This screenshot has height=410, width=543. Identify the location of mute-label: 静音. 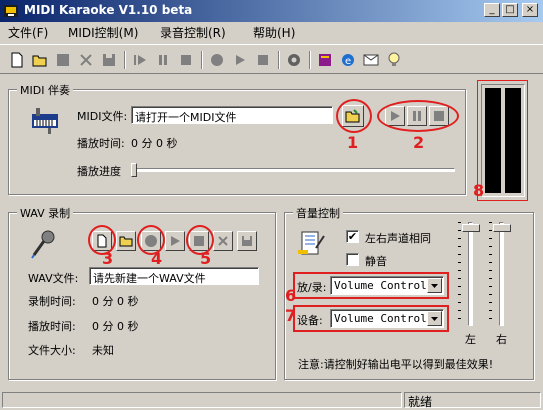
(376, 261).